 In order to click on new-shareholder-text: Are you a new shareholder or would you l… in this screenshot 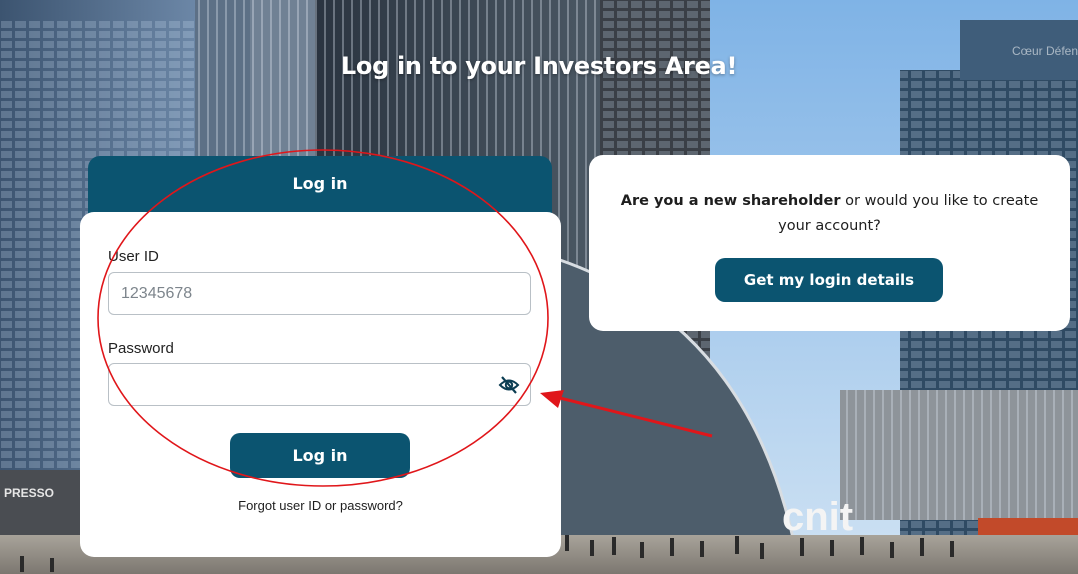, I will do `click(829, 214)`.